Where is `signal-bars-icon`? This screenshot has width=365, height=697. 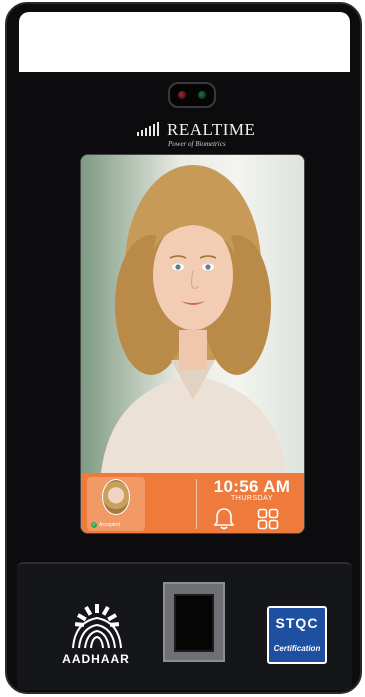 signal-bars-icon is located at coordinates (148, 129).